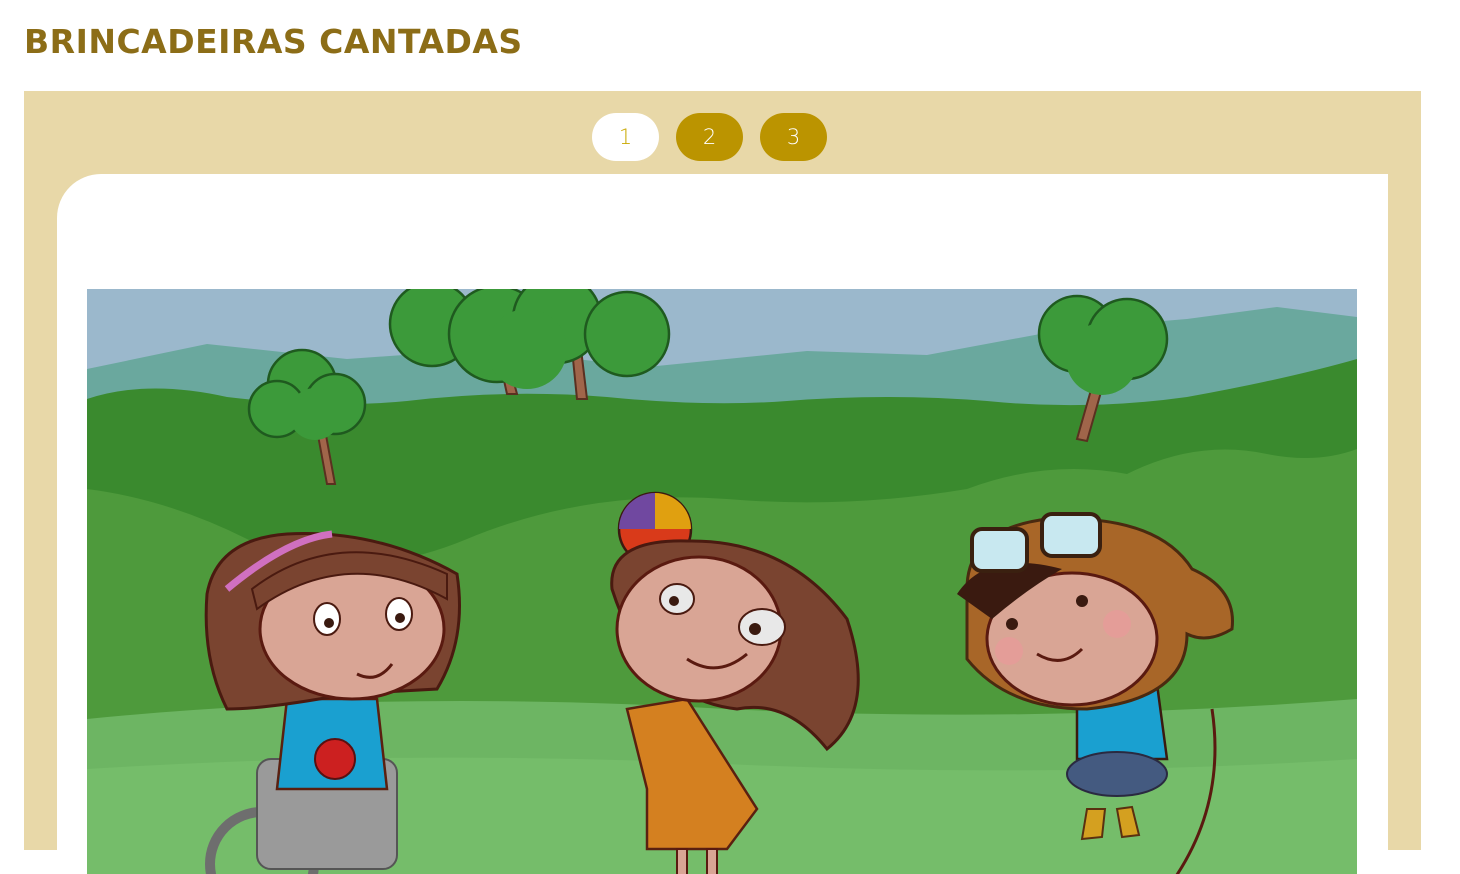 The width and height of the screenshot is (1460, 874). I want to click on page-button-1: 1, so click(625, 137).